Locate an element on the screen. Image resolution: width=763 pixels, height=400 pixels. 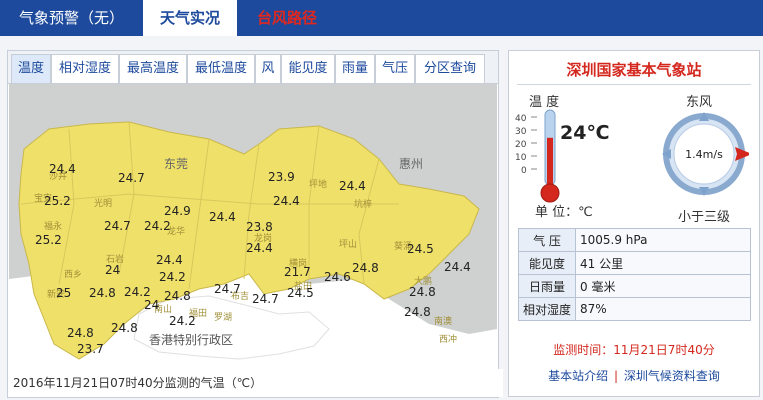
info-value: 41 公里 is located at coordinates (663, 263).